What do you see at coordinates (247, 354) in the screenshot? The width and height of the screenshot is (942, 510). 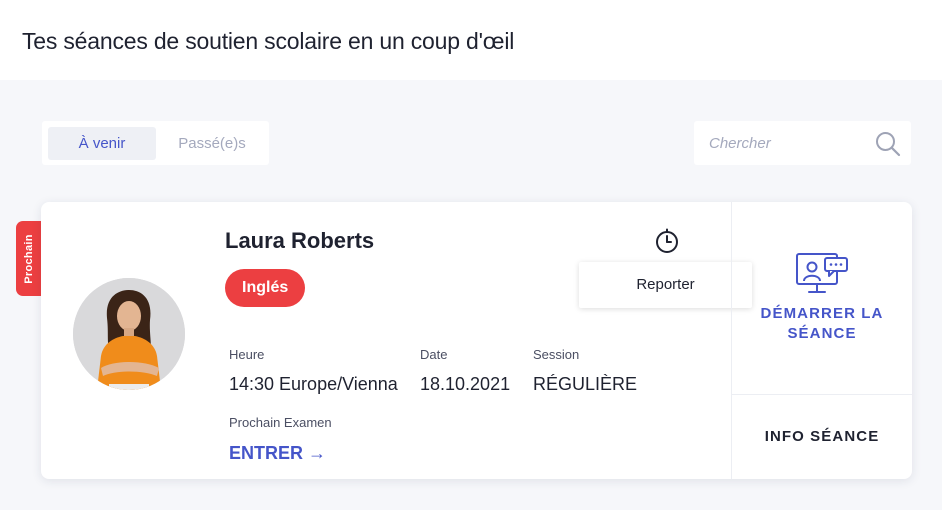 I see `time-label: Heure` at bounding box center [247, 354].